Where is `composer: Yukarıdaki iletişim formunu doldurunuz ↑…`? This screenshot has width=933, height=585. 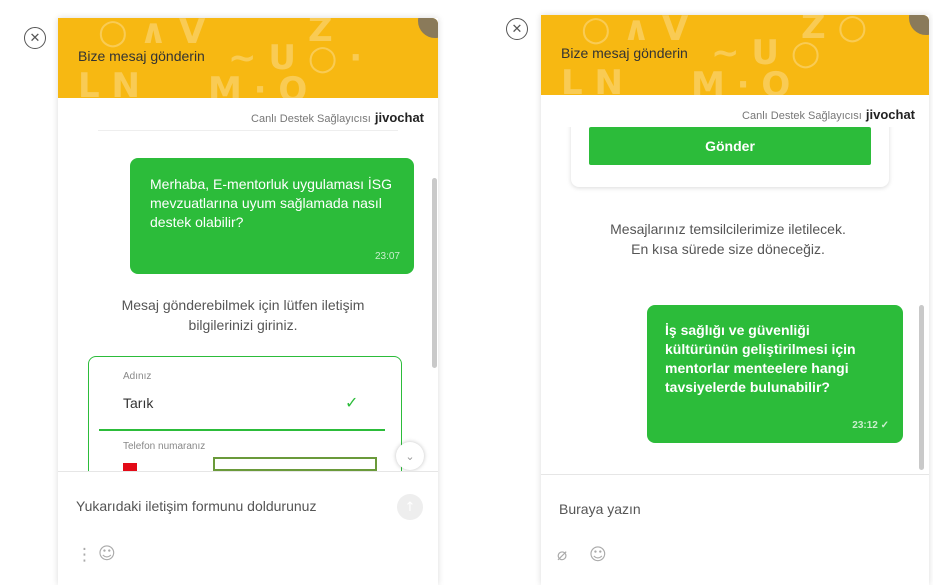
composer: Yukarıdaki iletişim formunu doldurunuz ↑… is located at coordinates (248, 528).